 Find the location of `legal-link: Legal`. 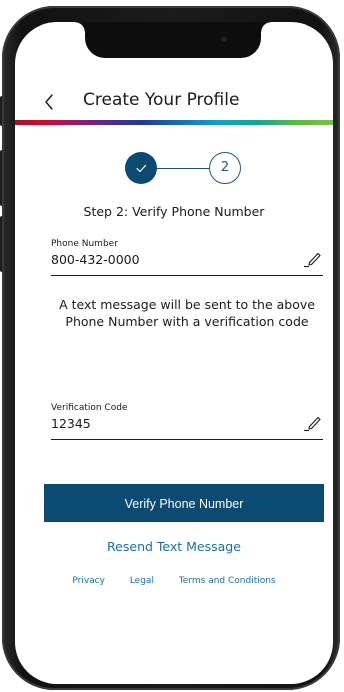

legal-link: Legal is located at coordinates (142, 581).